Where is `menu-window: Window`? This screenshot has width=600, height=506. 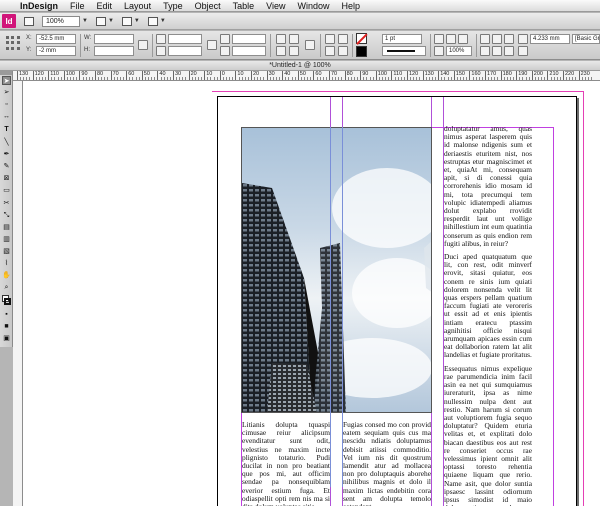
menu-window: Window is located at coordinates (313, 6).